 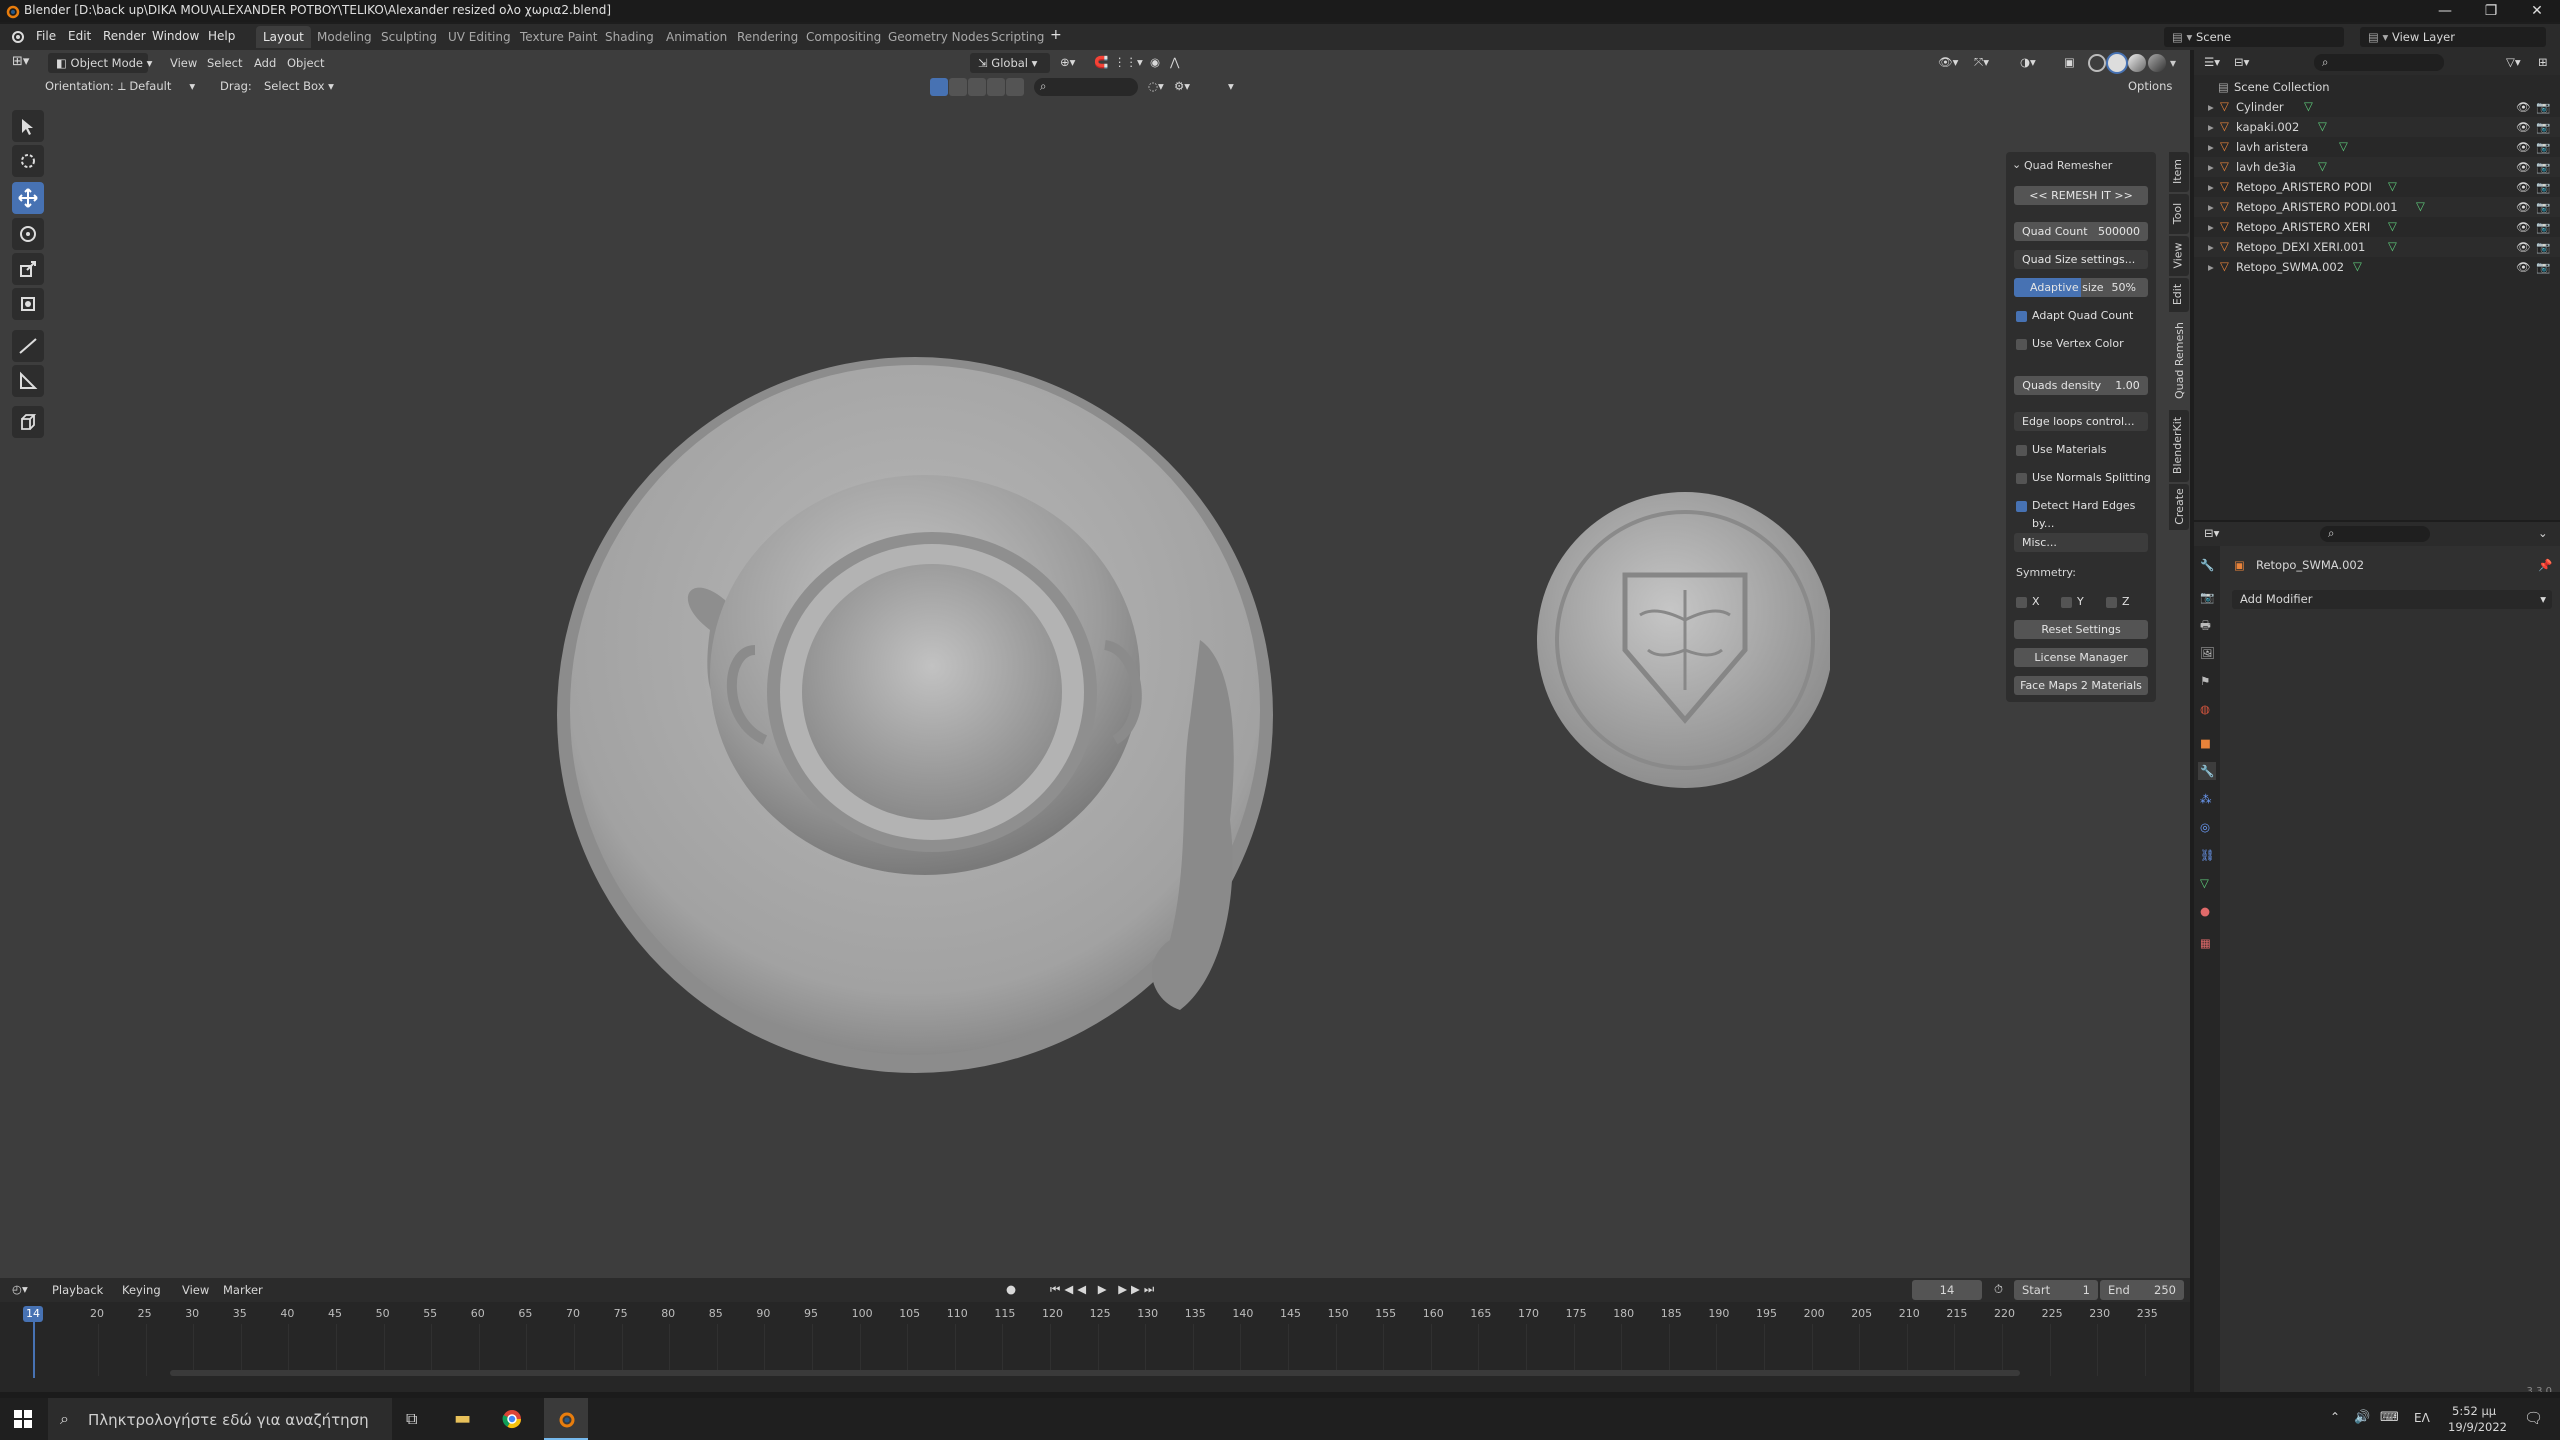 I want to click on tab-create: Create, so click(x=2179, y=507).